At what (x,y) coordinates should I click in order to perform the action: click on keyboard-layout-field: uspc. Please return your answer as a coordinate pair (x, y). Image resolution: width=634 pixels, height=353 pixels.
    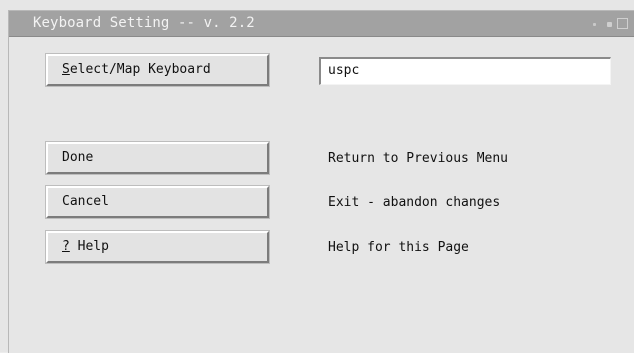
    Looking at the image, I should click on (465, 71).